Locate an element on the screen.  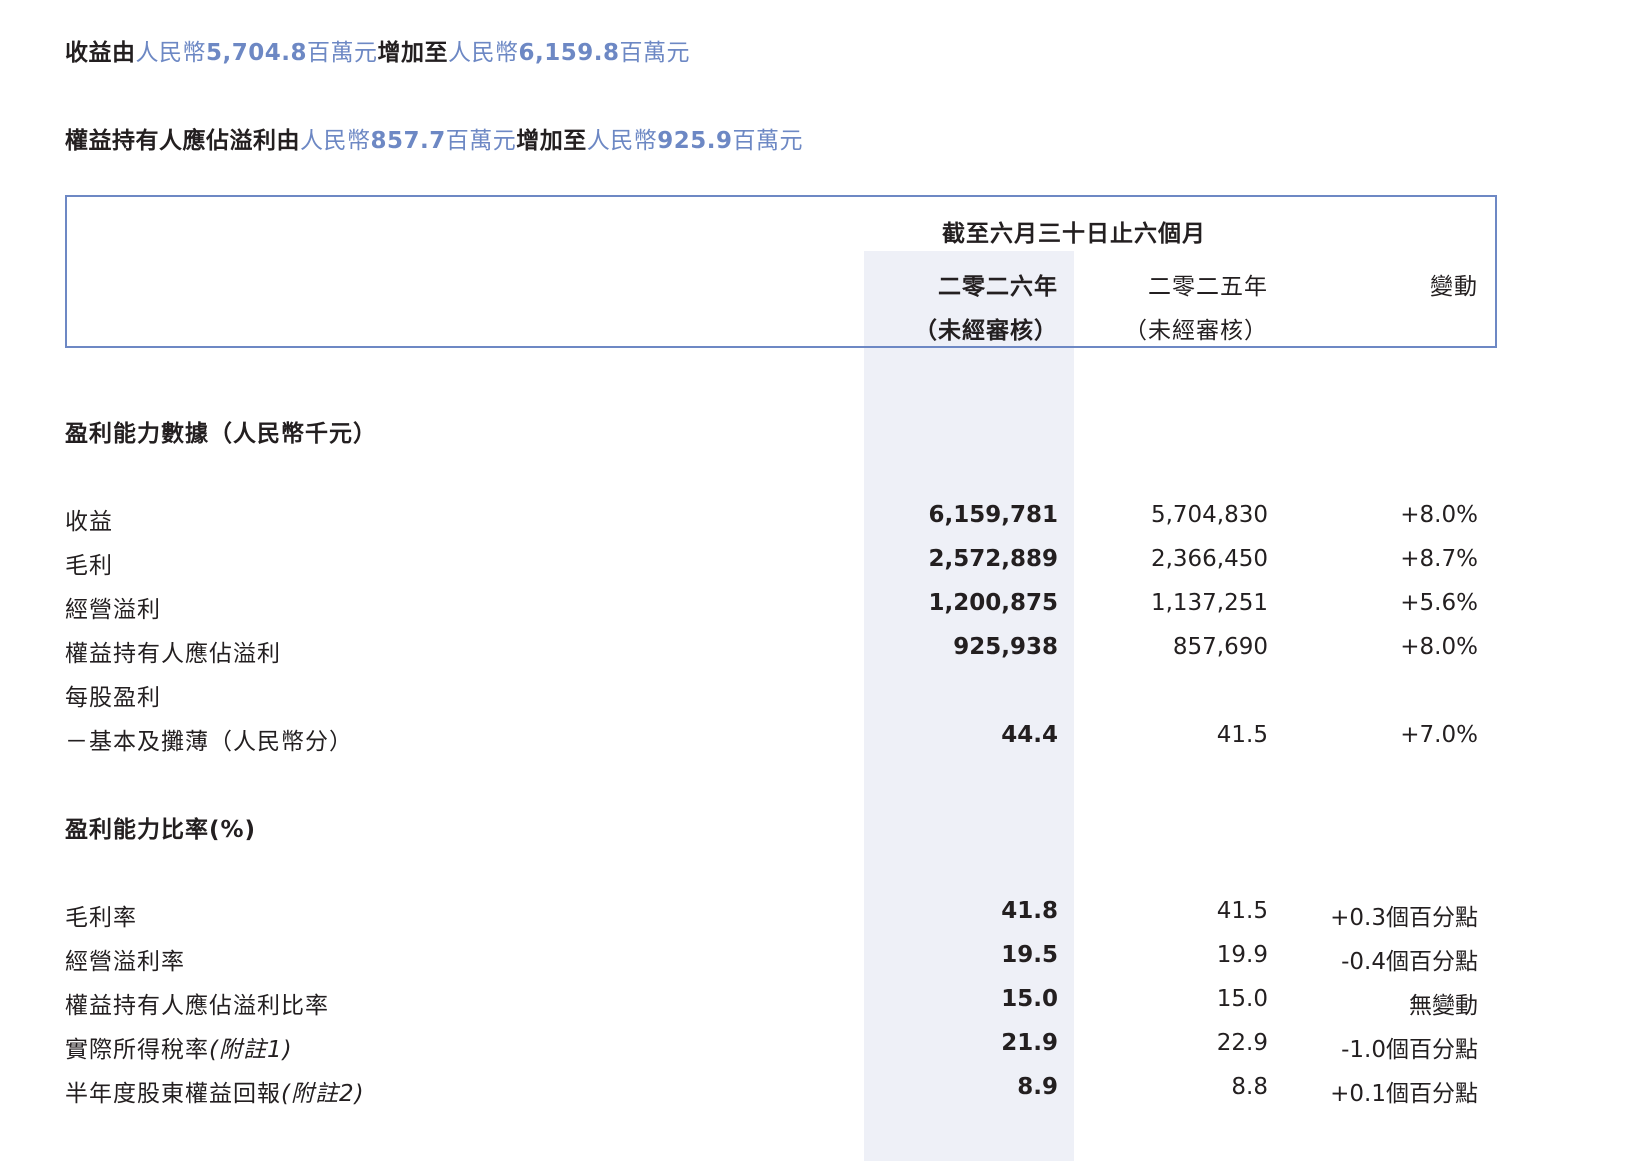
row-label: 經營溢利率 is located at coordinates (125, 959).